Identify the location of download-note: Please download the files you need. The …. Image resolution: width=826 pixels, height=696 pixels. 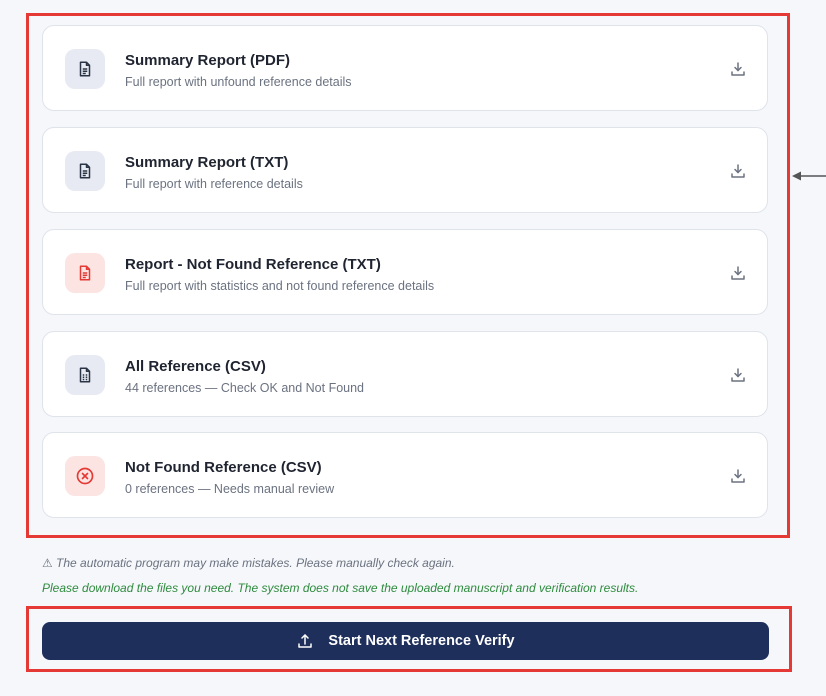
(340, 588).